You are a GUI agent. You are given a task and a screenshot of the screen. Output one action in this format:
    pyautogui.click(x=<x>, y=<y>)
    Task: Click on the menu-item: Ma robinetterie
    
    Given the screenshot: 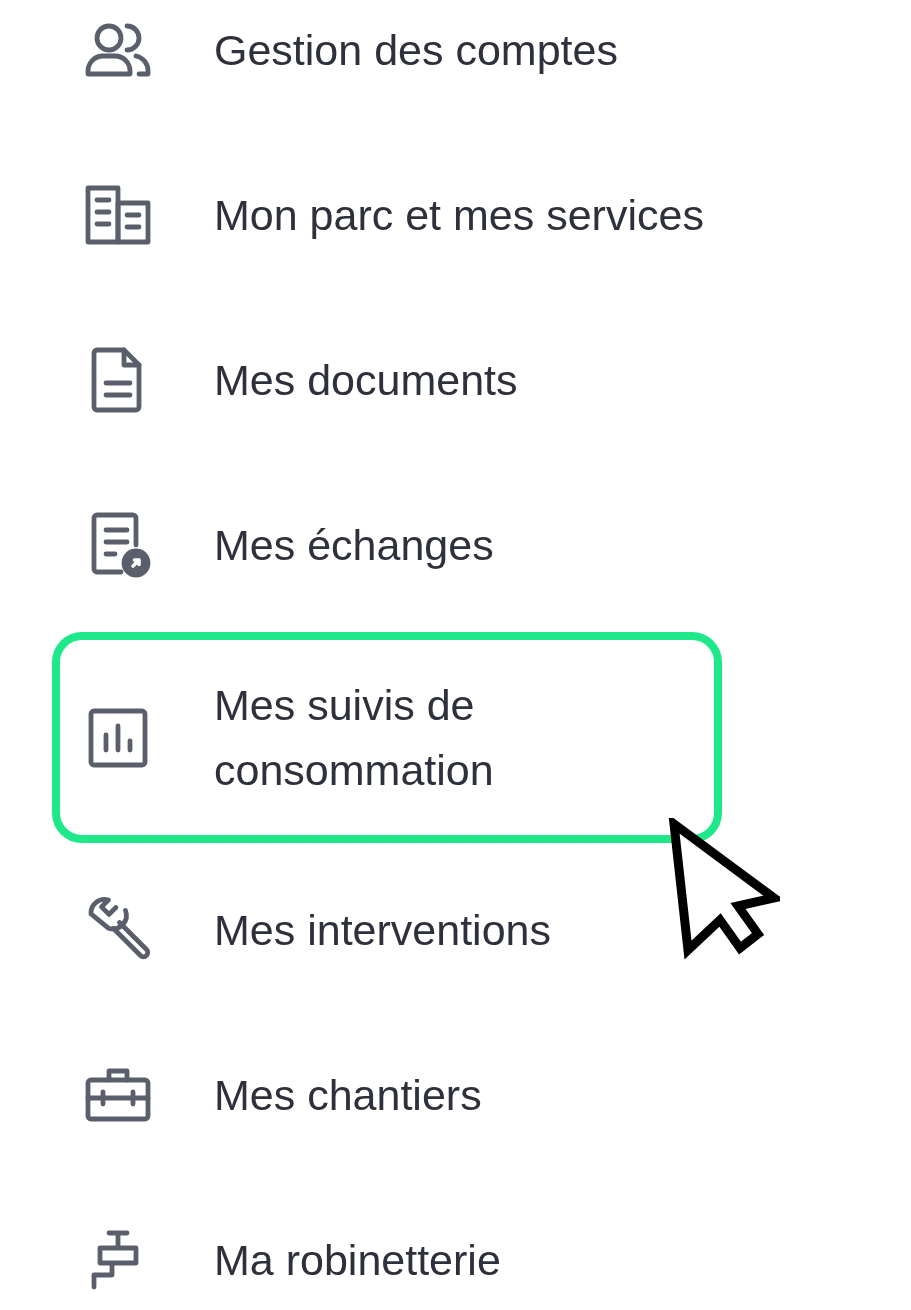 What is the action you would take?
    pyautogui.click(x=280, y=1260)
    